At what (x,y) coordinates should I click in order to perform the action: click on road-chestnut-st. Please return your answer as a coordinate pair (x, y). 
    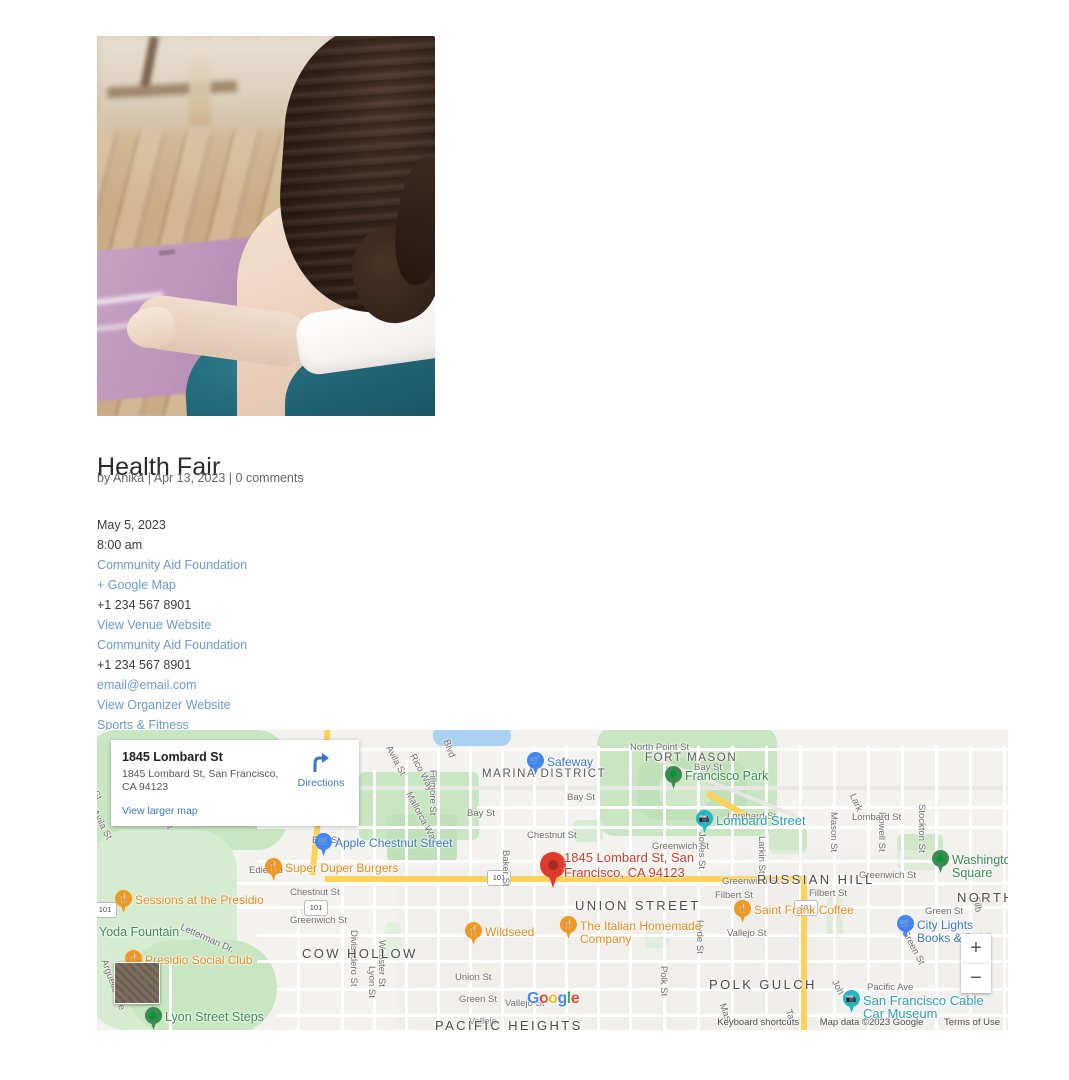
    Looking at the image, I should click on (632, 827).